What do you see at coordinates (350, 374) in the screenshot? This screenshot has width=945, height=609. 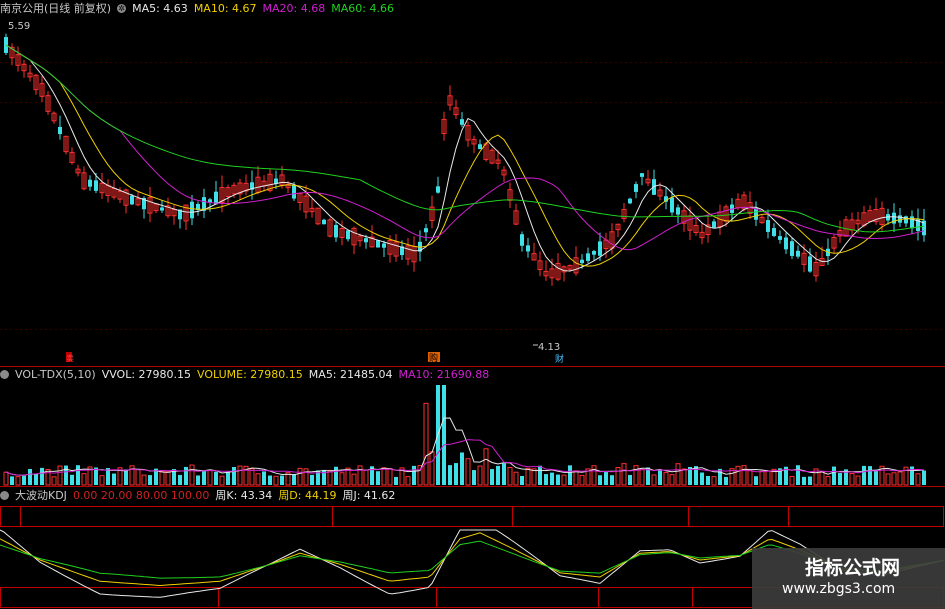 I see `vol-ma5-label: MA5: 21485.04` at bounding box center [350, 374].